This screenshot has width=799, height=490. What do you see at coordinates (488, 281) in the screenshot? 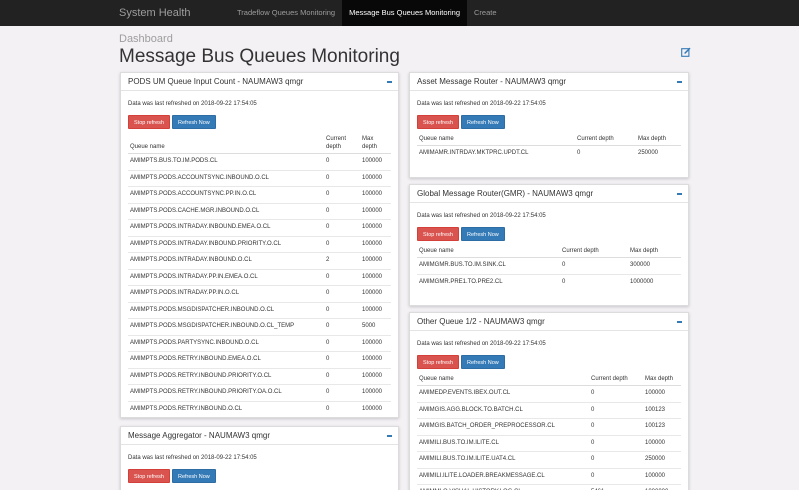
I see `queue-name-cell: AMIMGMR.PRE1.TO.PRE2.CL` at bounding box center [488, 281].